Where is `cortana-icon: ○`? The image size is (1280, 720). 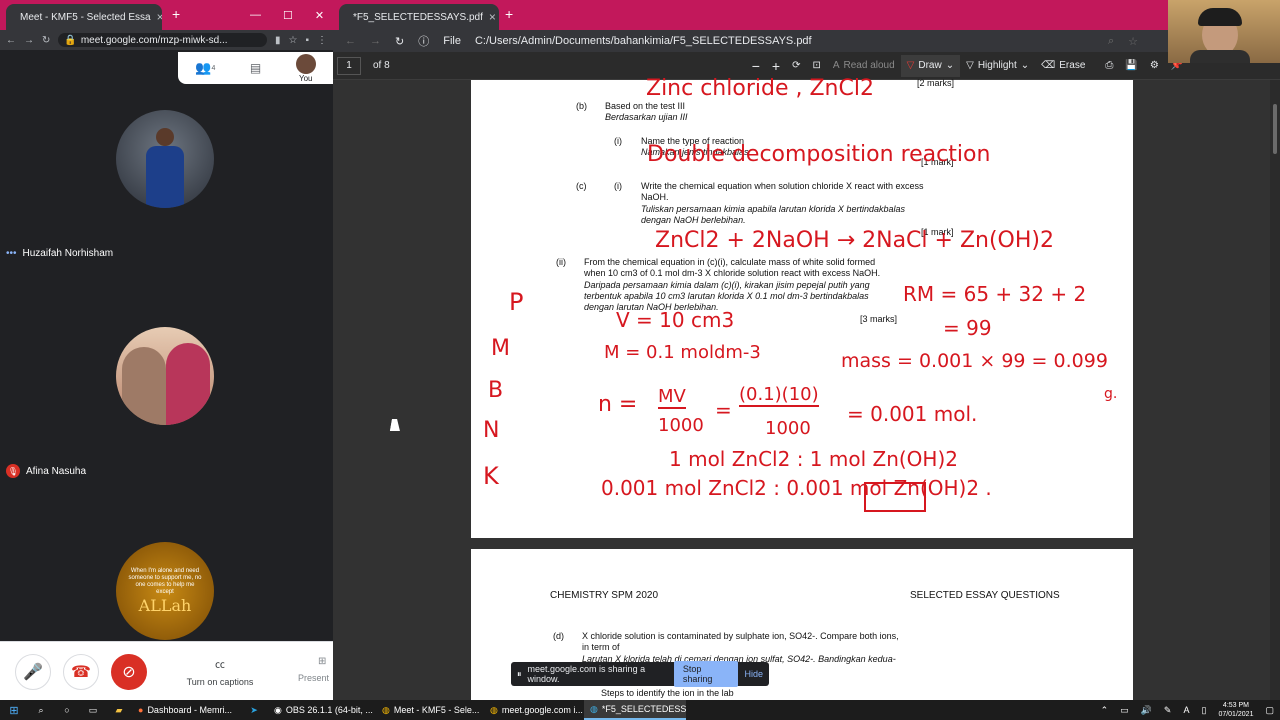
cortana-icon: ○ is located at coordinates (67, 710).